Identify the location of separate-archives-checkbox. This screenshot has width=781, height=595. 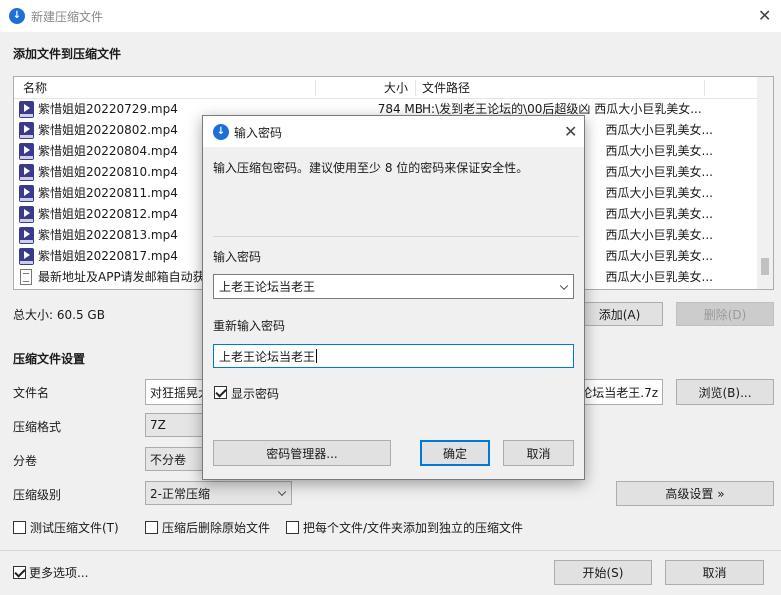
(292, 527).